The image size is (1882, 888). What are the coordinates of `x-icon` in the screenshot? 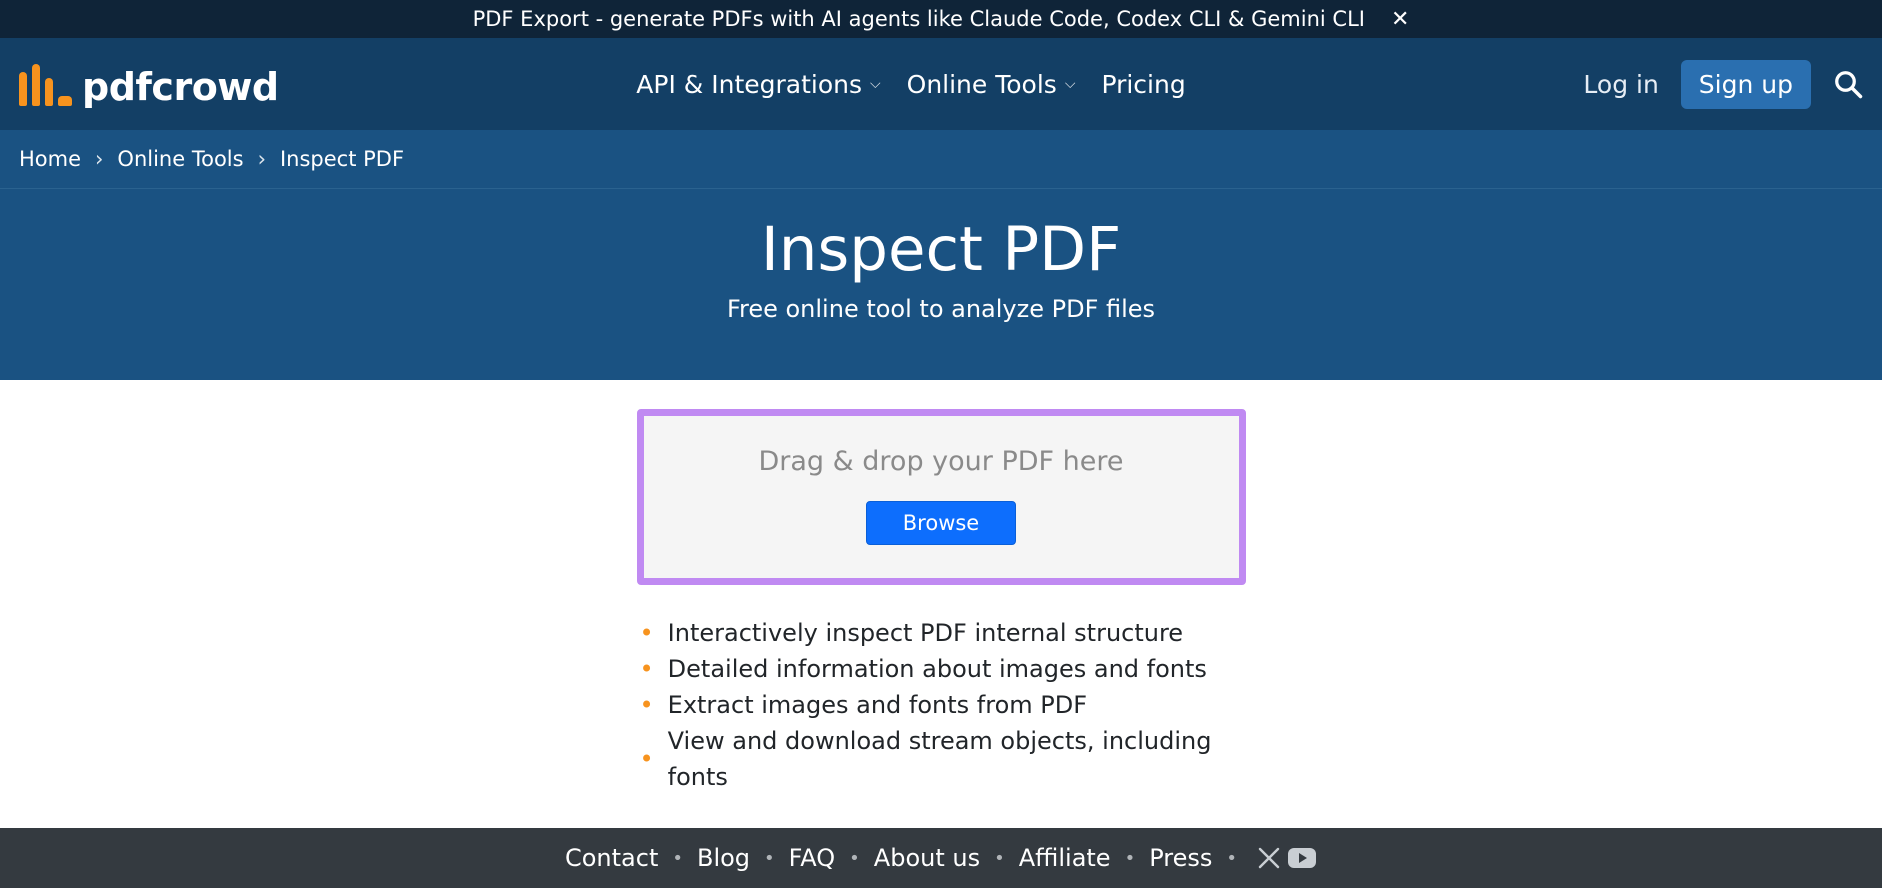 It's located at (1269, 858).